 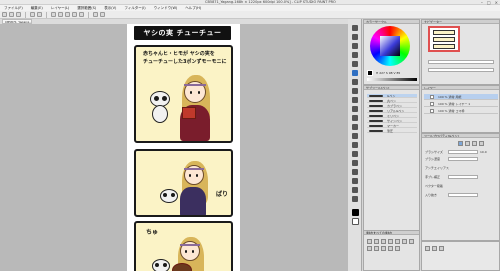 I want to click on subtool-item: マーカー, so click(x=392, y=126).